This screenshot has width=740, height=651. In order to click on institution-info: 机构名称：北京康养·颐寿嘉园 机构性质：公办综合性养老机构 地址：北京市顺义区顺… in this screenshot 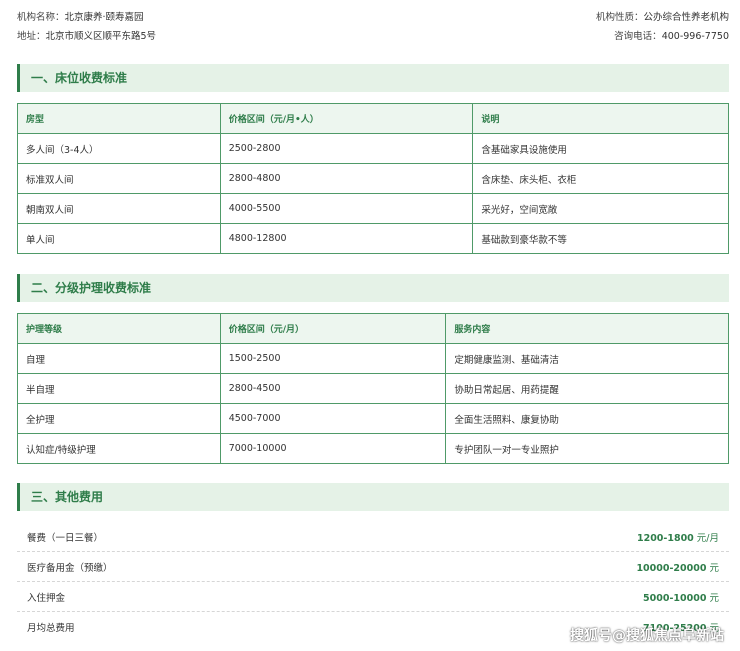, I will do `click(373, 29)`.